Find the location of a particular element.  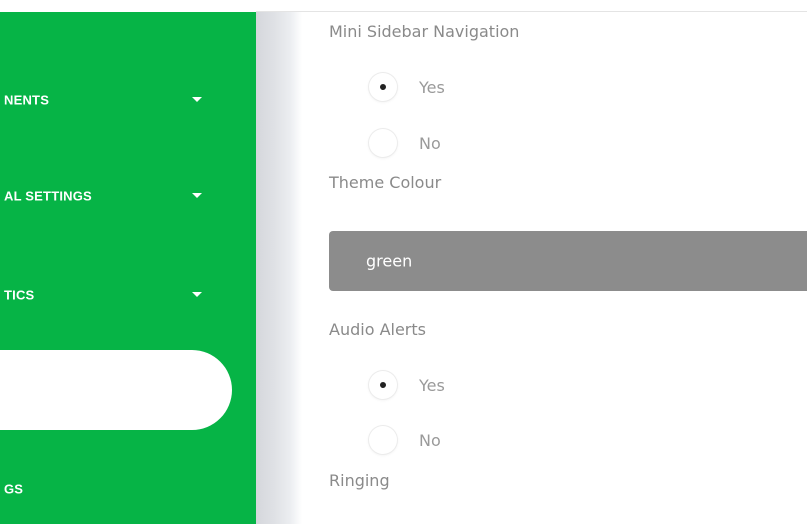

sidebar-item-label: GS is located at coordinates (14, 489).